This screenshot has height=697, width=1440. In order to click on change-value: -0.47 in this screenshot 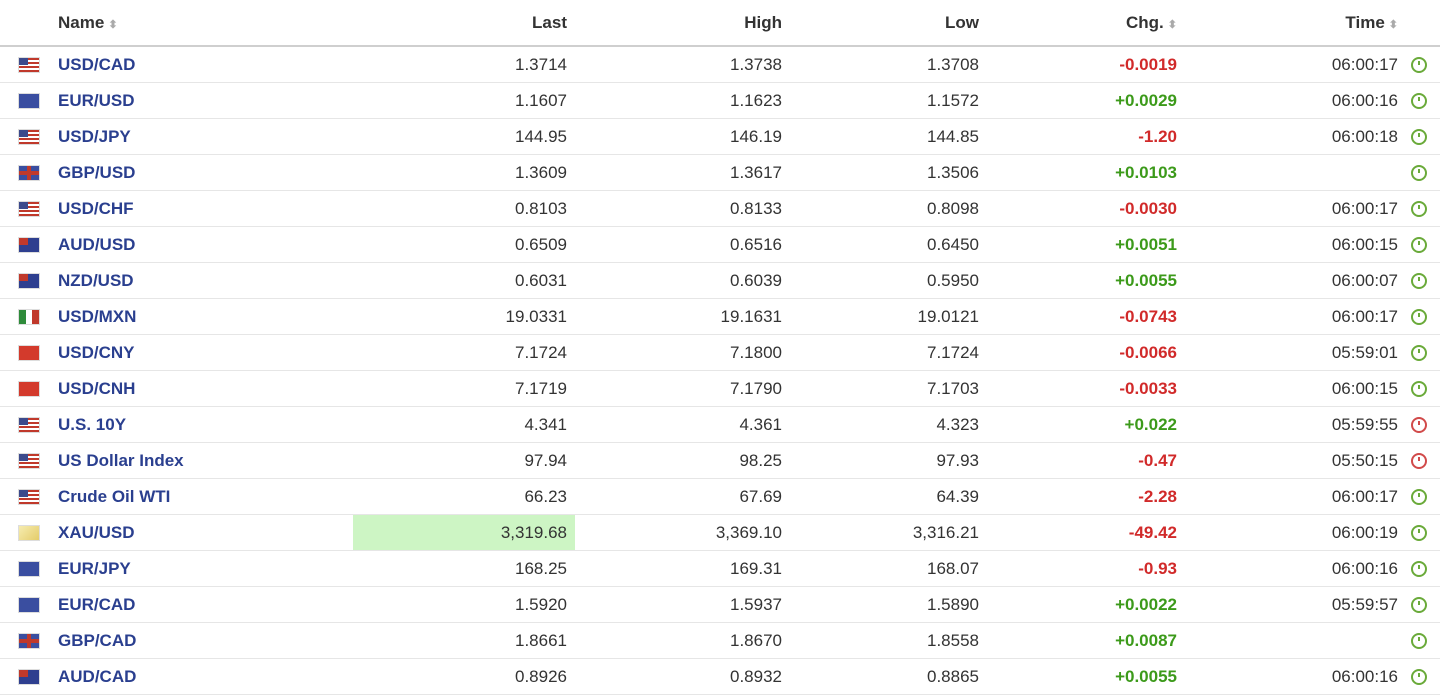, I will do `click(1086, 460)`.